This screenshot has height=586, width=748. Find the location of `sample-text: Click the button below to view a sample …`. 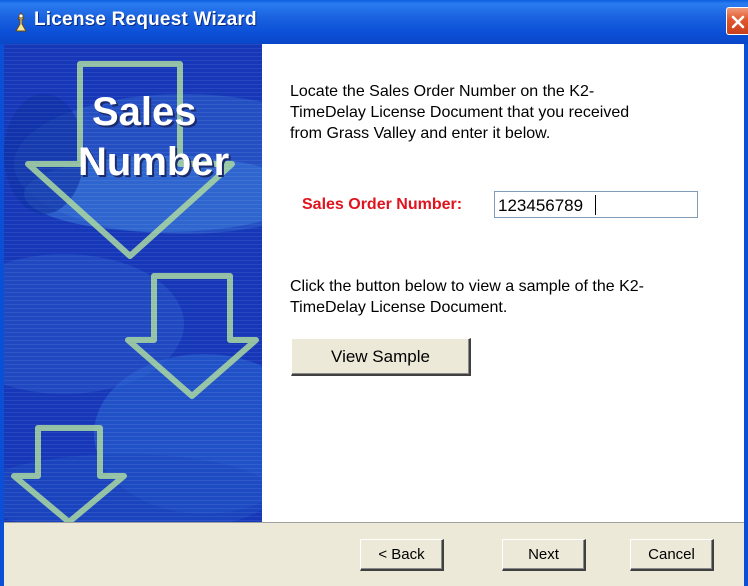

sample-text: Click the button below to view a sample … is located at coordinates (467, 297).